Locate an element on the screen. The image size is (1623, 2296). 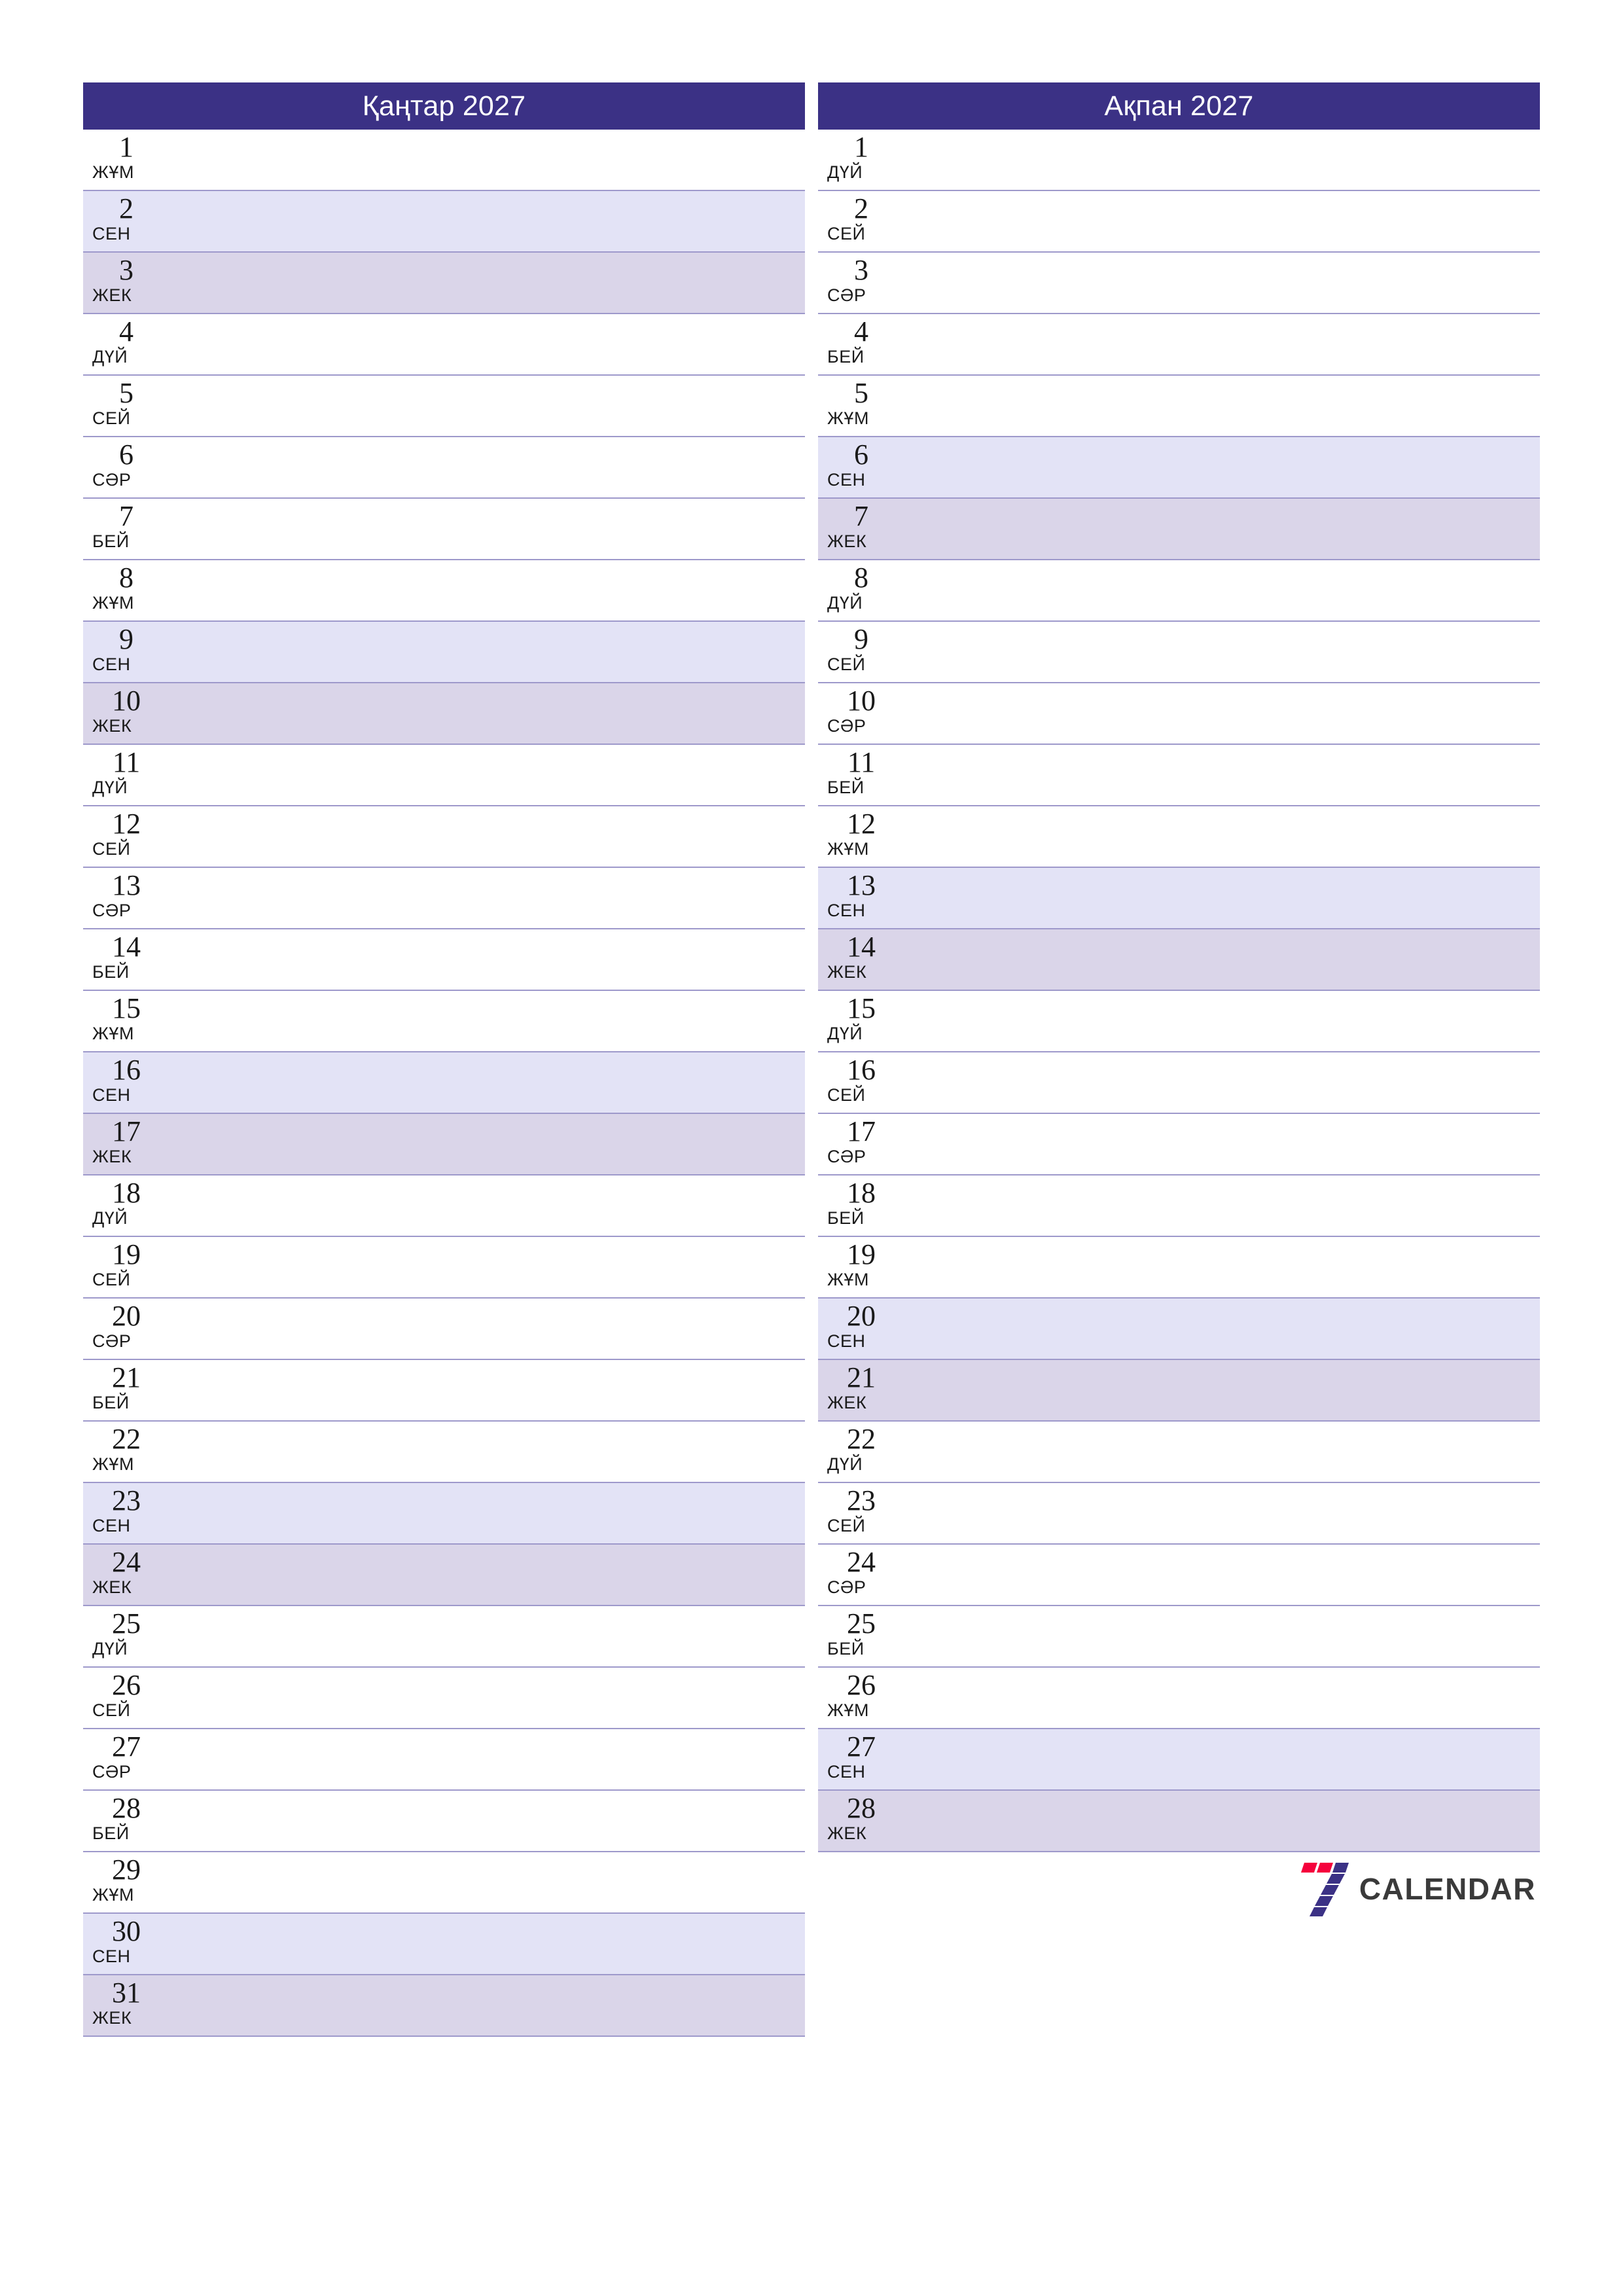
day-row: 3 ЖЕК is located at coordinates (444, 283).